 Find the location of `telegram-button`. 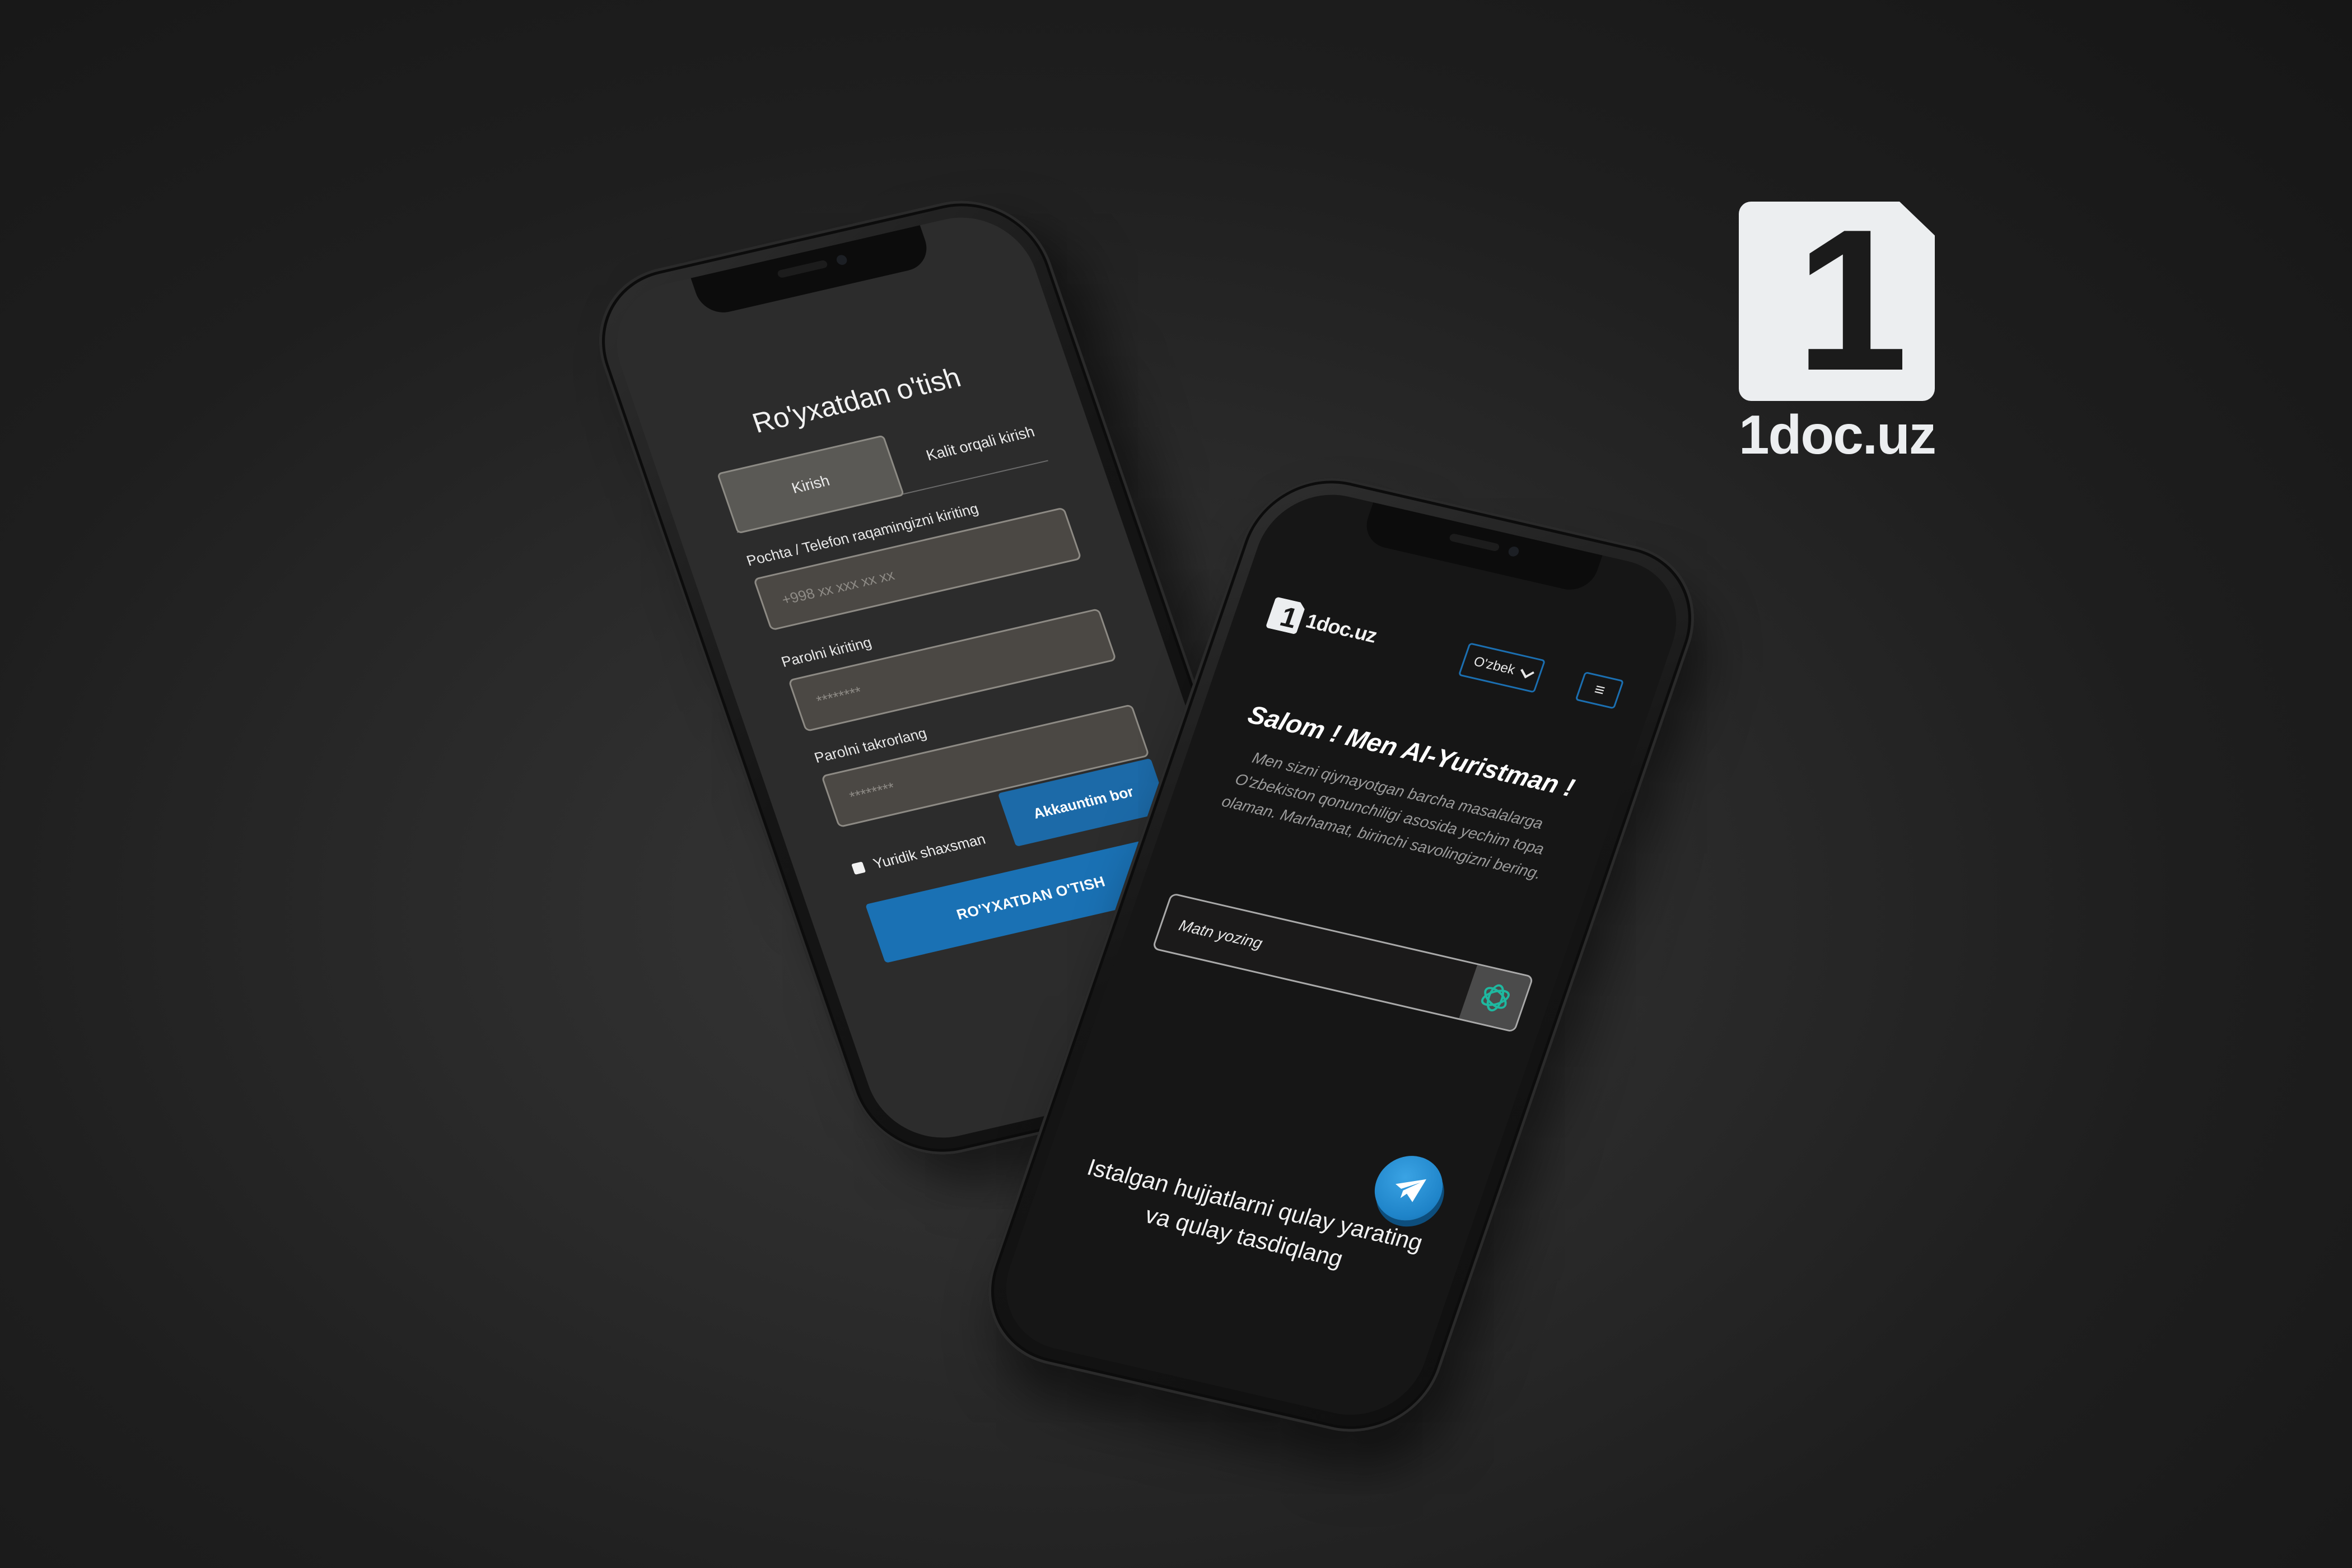

telegram-button is located at coordinates (1409, 1189).